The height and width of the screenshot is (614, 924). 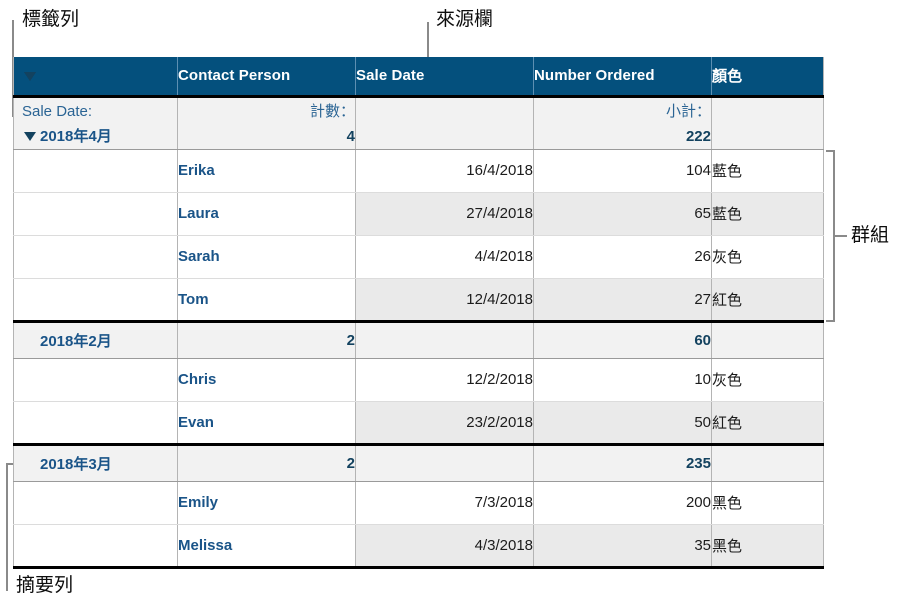 What do you see at coordinates (622, 171) in the screenshot?
I see `cell-number-ordered: 104` at bounding box center [622, 171].